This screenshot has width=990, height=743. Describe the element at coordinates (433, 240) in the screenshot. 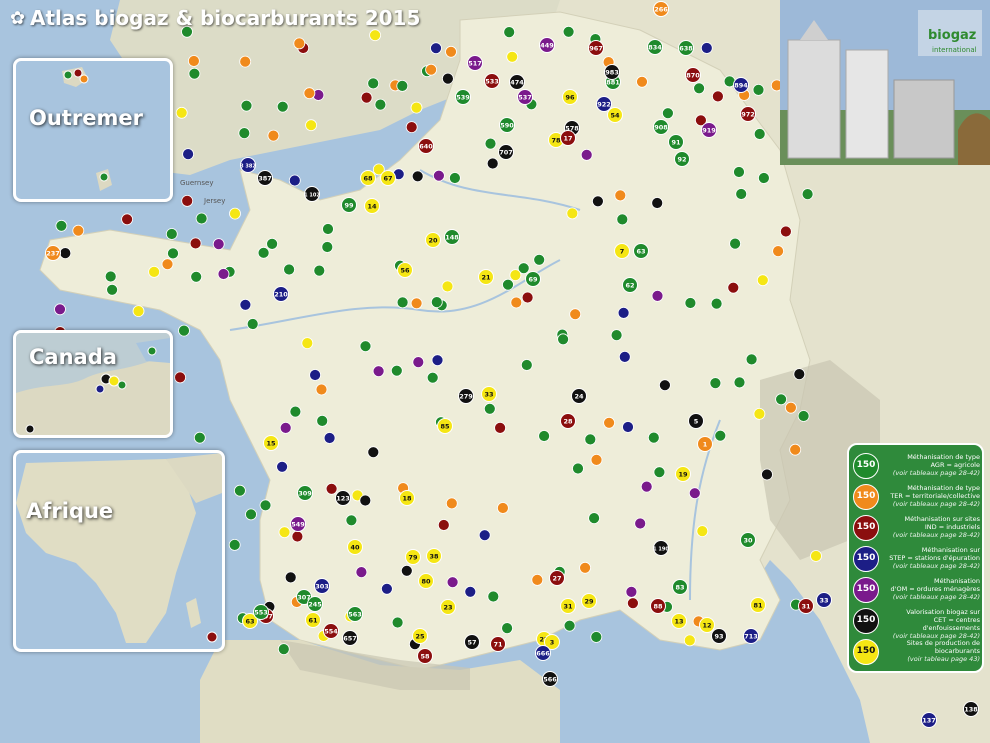

I see `site-marker-bio: 20` at that location.